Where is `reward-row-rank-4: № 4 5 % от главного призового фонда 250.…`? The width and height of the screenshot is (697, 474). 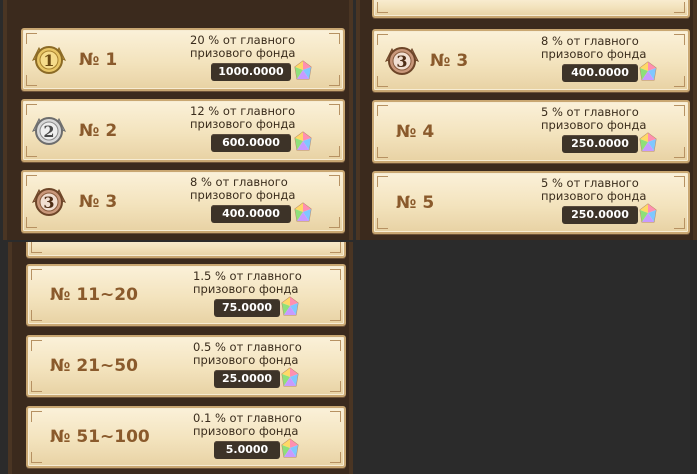 reward-row-rank-4: № 4 5 % от главного призового фонда 250.… is located at coordinates (531, 131).